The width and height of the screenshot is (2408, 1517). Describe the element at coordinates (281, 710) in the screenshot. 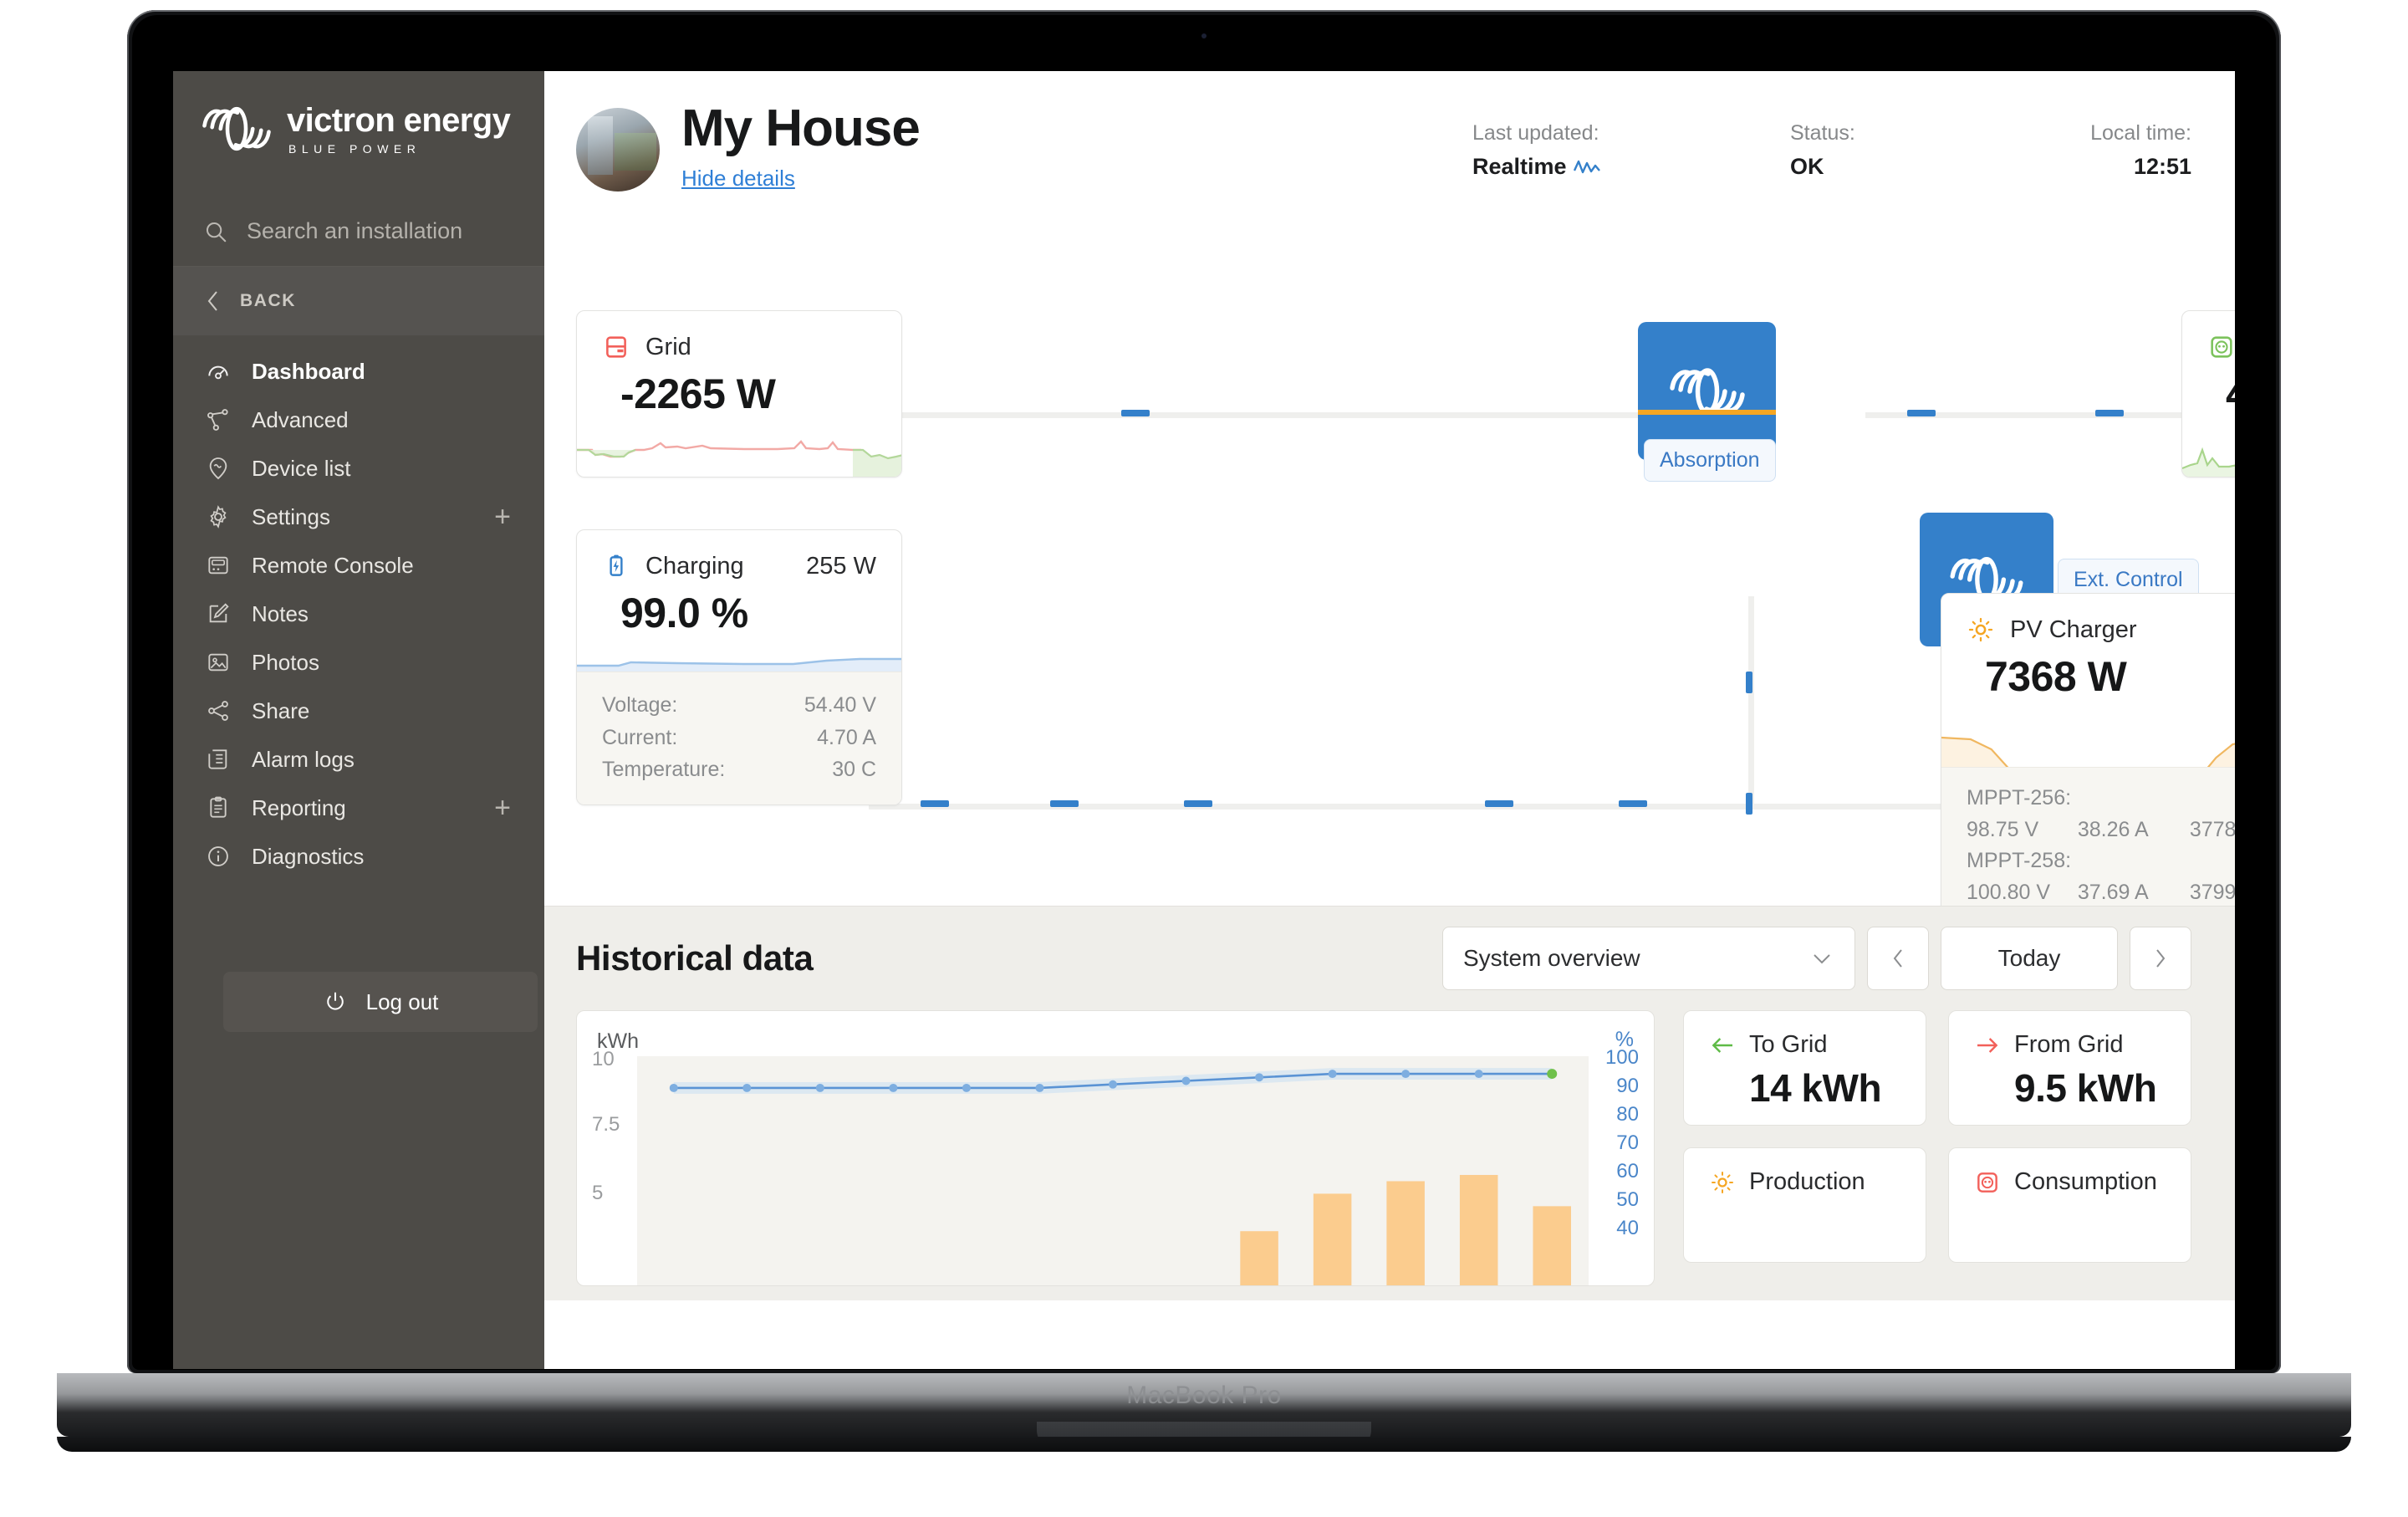

I see `sidebar-item-label: Share` at that location.